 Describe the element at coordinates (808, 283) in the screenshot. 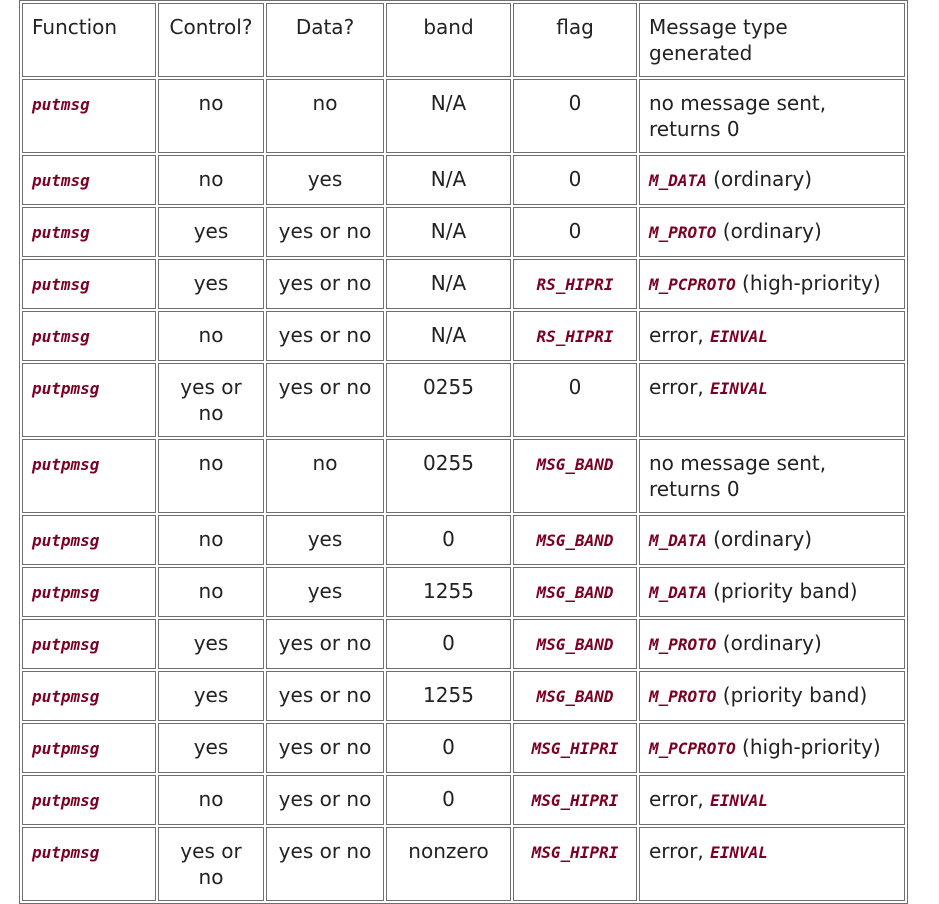

I see `message-text: (high-priority)` at that location.